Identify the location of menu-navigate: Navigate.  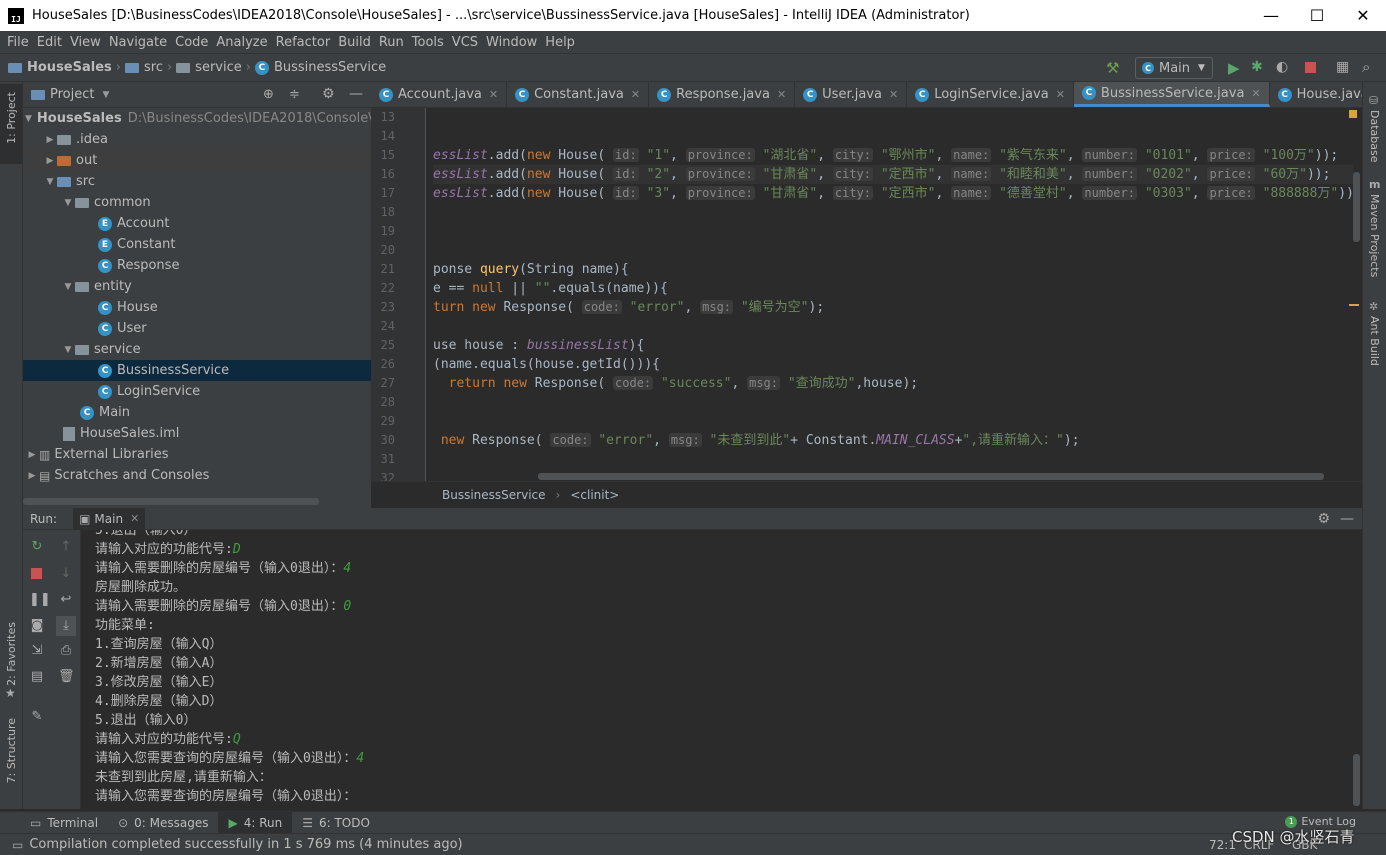
(138, 42).